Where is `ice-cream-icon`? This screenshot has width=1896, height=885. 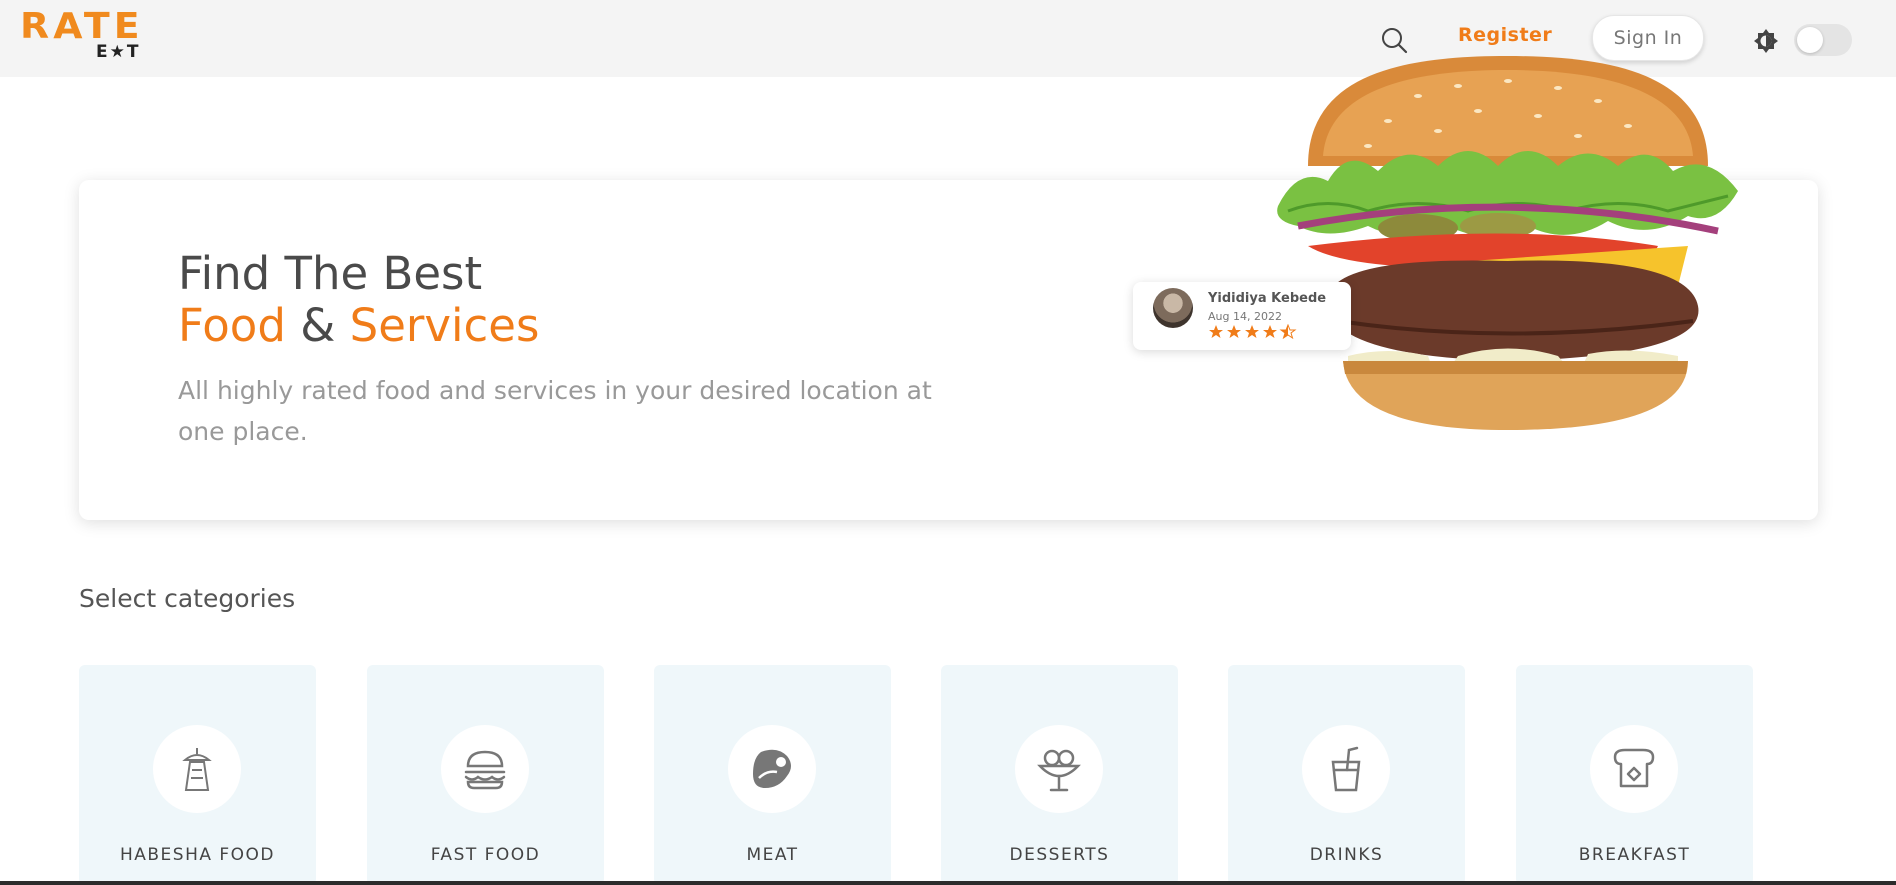 ice-cream-icon is located at coordinates (1059, 770).